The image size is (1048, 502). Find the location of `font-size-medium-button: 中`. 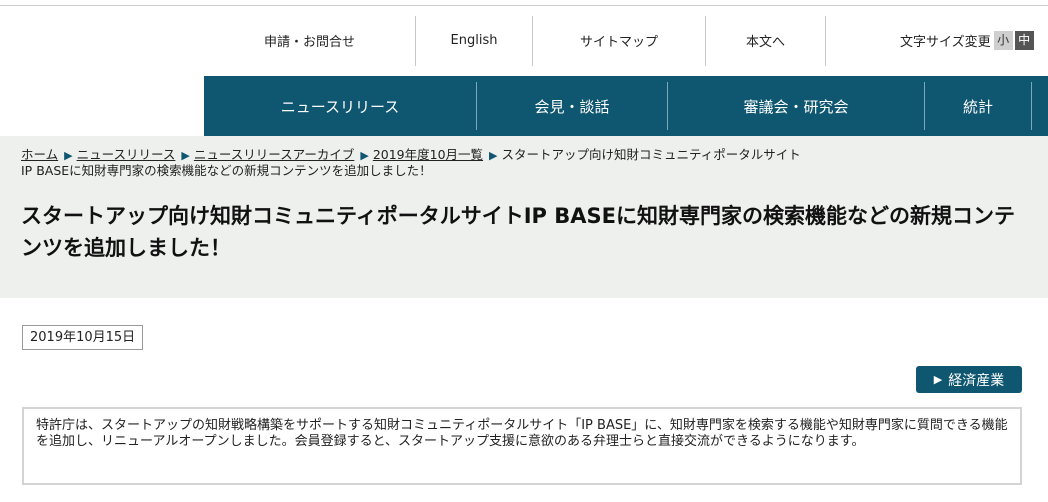

font-size-medium-button: 中 is located at coordinates (1024, 40).